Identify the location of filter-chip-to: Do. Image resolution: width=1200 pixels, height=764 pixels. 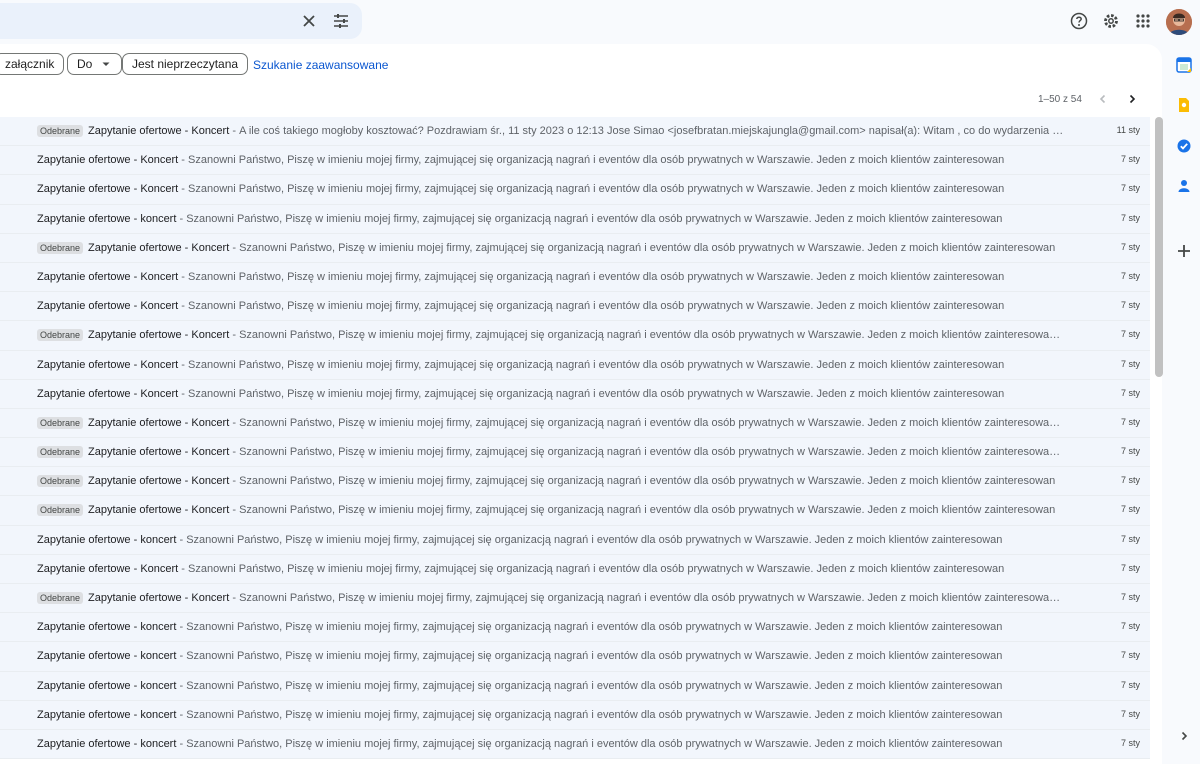
(95, 64).